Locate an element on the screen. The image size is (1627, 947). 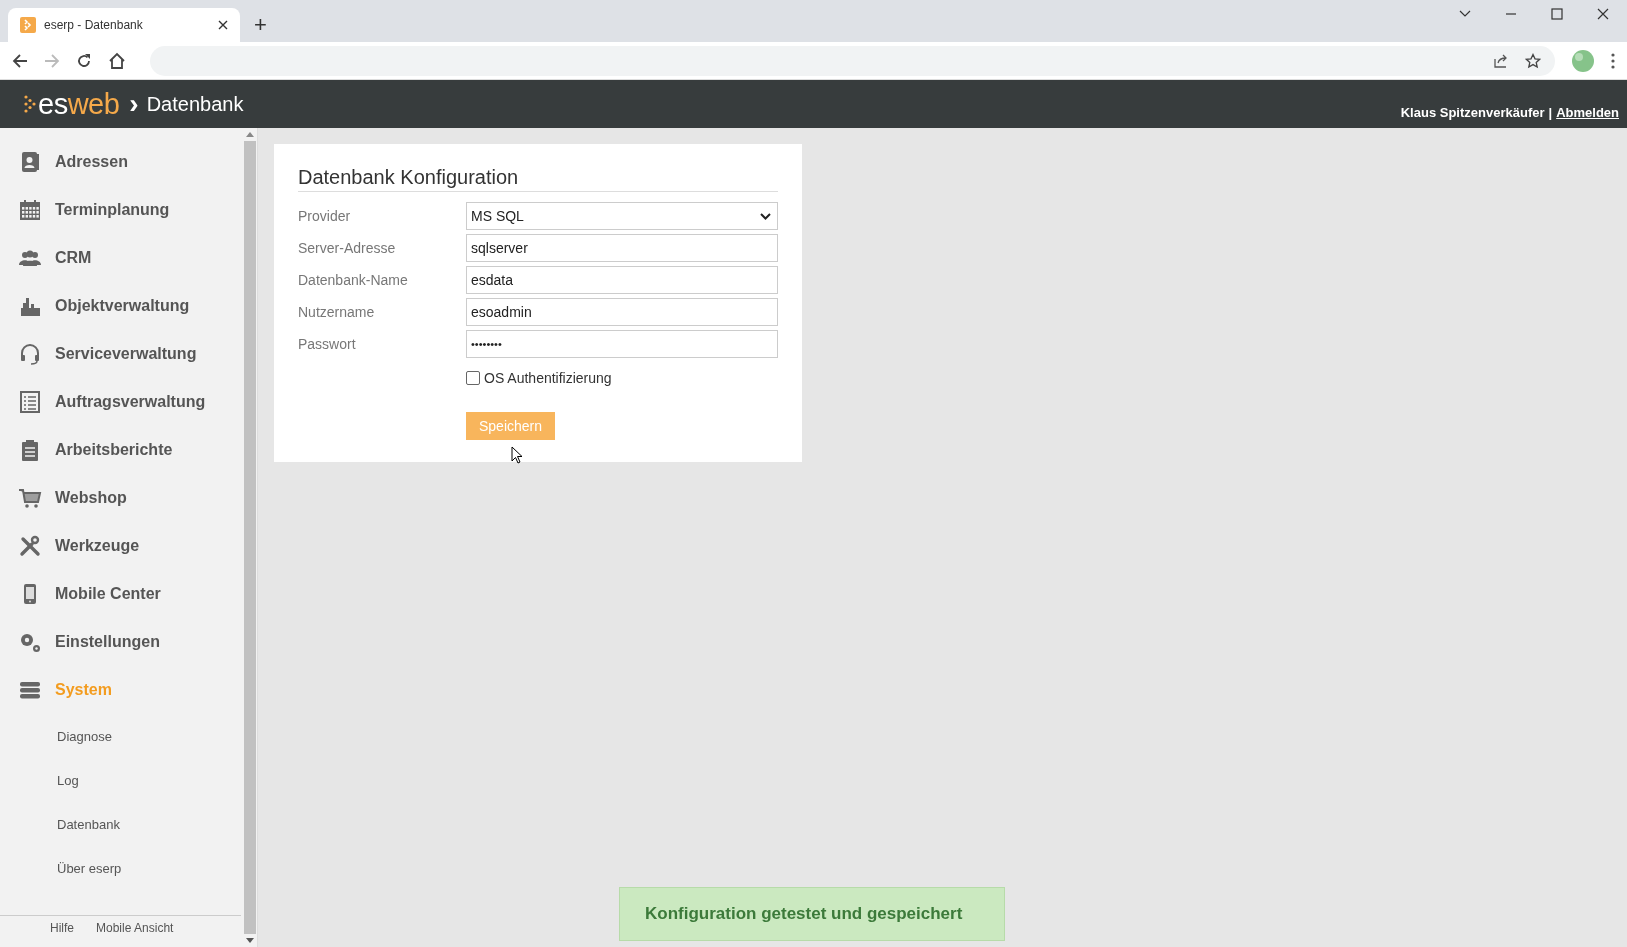
password-field: •••••••• is located at coordinates (622, 344).